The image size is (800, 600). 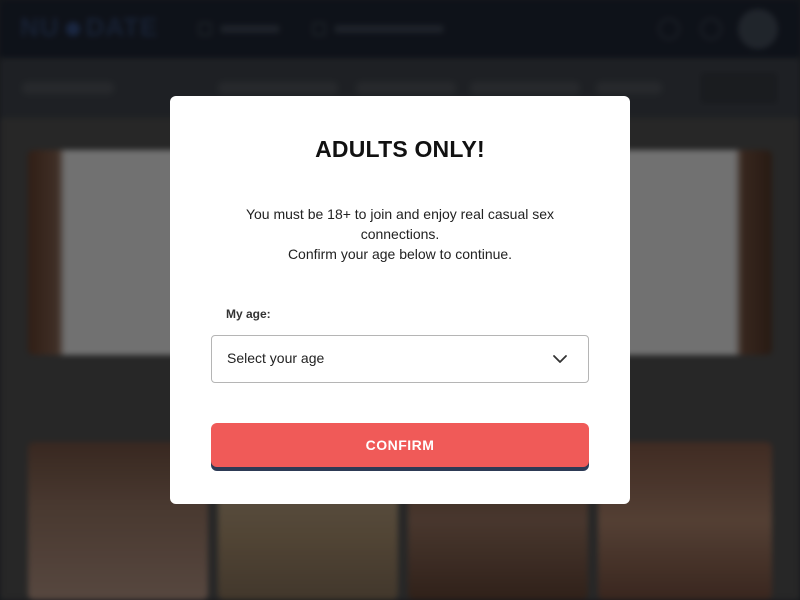 What do you see at coordinates (400, 149) in the screenshot?
I see `modal-title: ADULTS ONLY!` at bounding box center [400, 149].